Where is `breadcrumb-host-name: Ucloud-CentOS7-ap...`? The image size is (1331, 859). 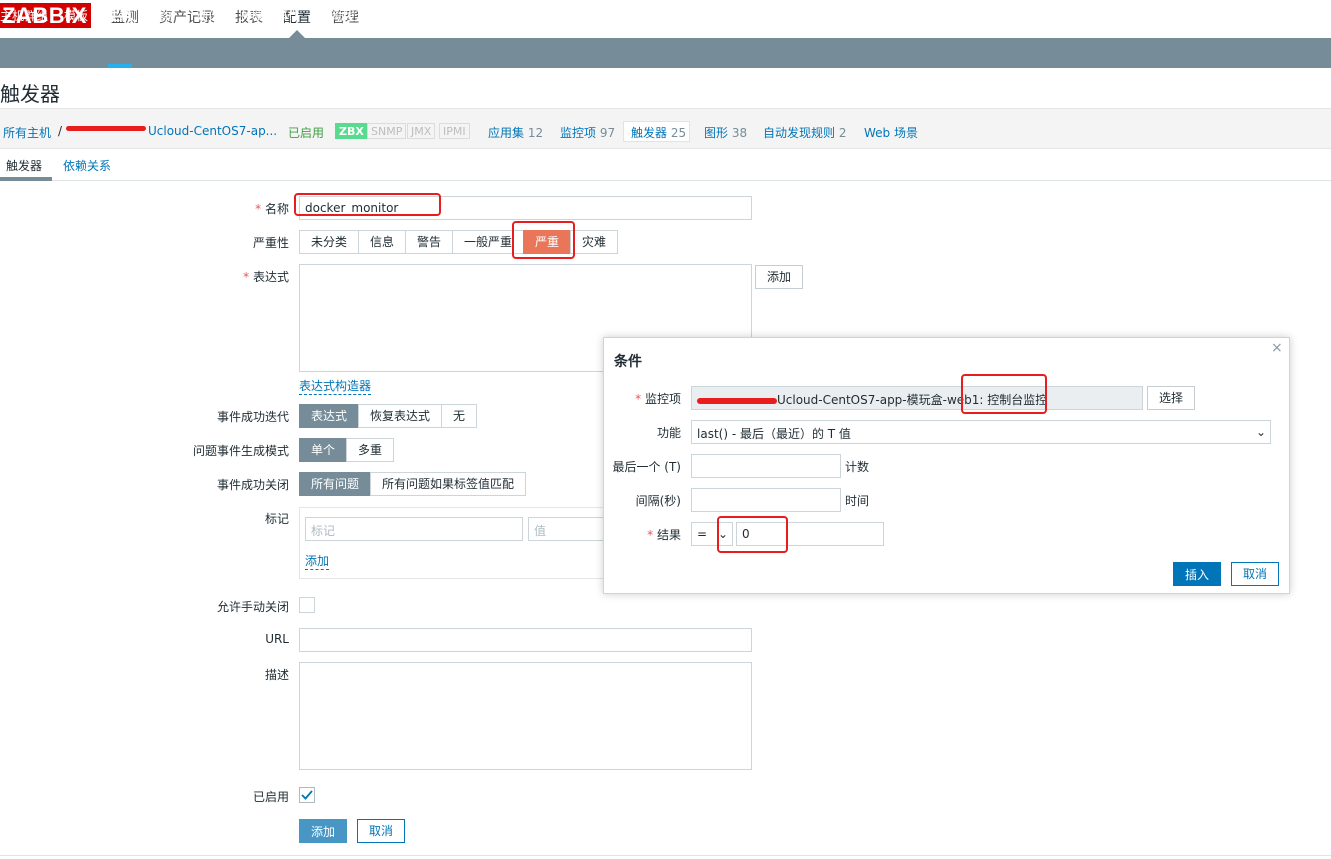 breadcrumb-host-name: Ucloud-CentOS7-ap... is located at coordinates (212, 131).